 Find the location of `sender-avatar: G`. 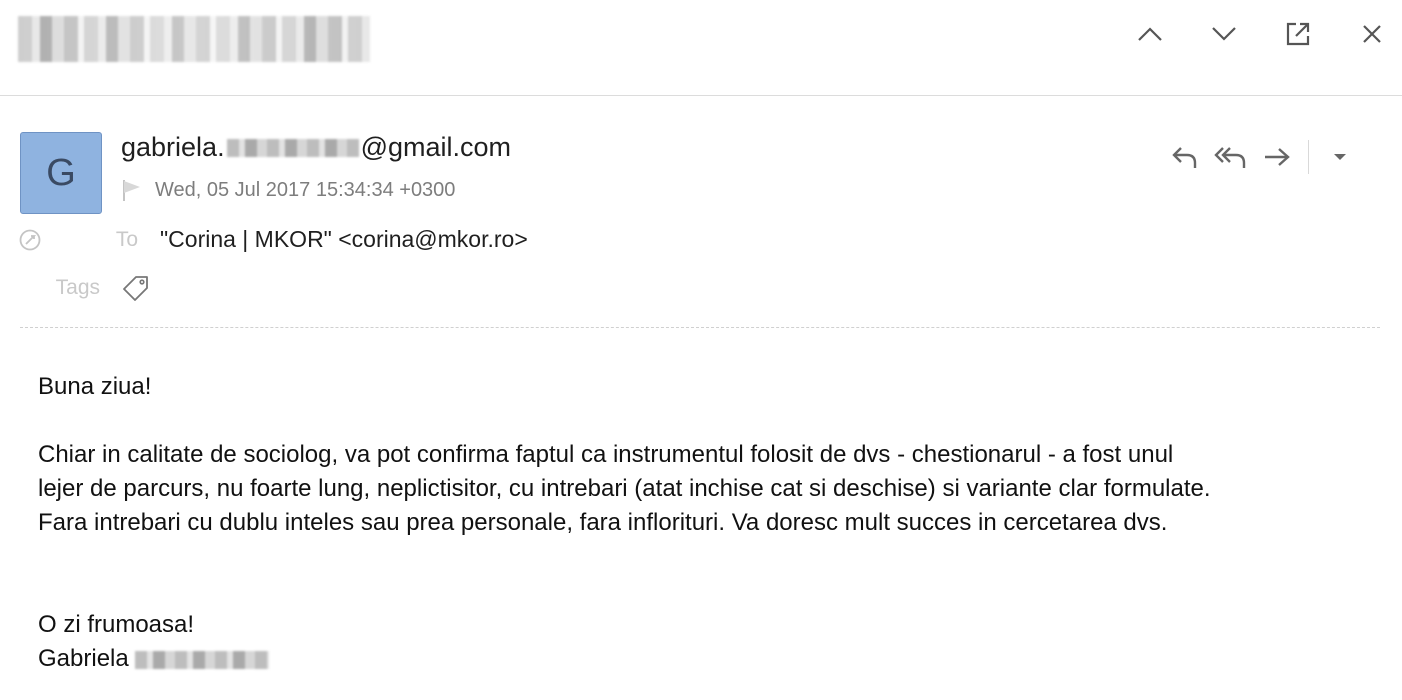

sender-avatar: G is located at coordinates (61, 173).